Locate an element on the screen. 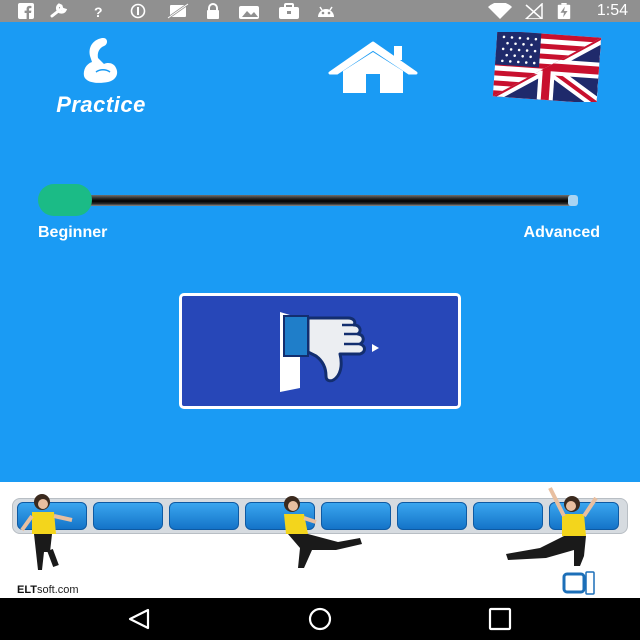  briefcase-icon is located at coordinates (289, 11).